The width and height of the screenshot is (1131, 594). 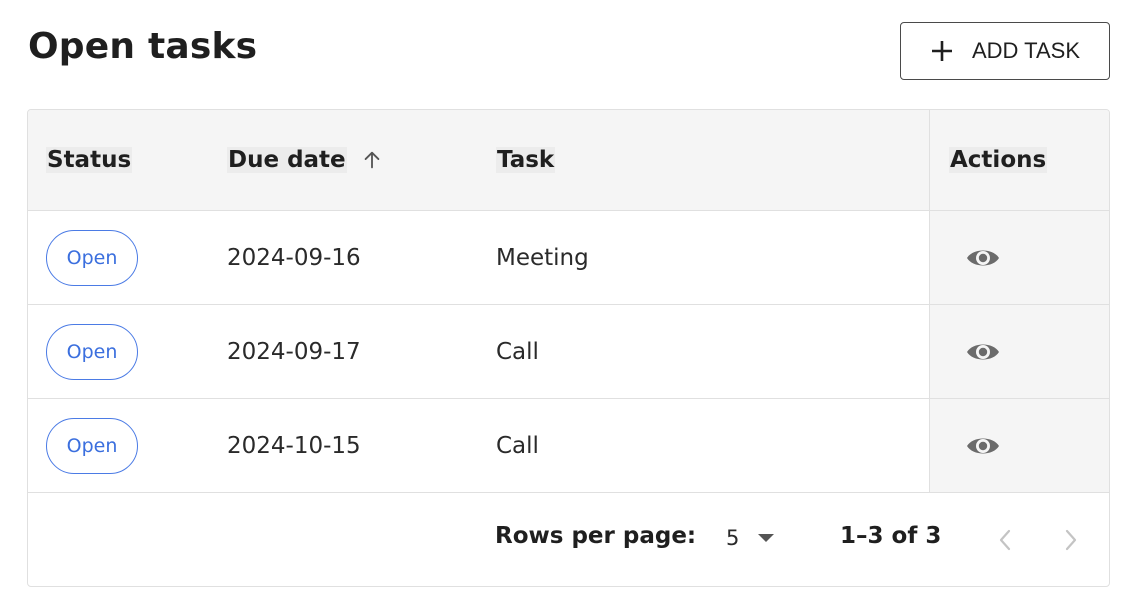 I want to click on table-pagination: Rows per page: 5 1–3 of 3, so click(x=568, y=539).